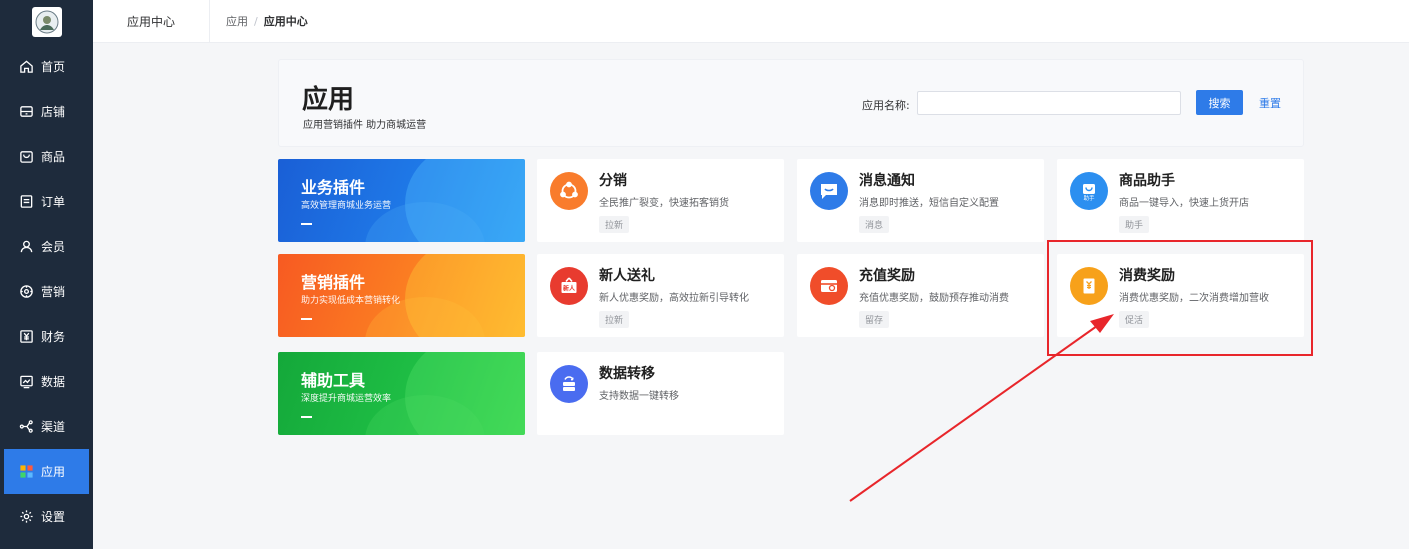  What do you see at coordinates (346, 399) in the screenshot?
I see `category-subtitle: 深度提升商城运营效率` at bounding box center [346, 399].